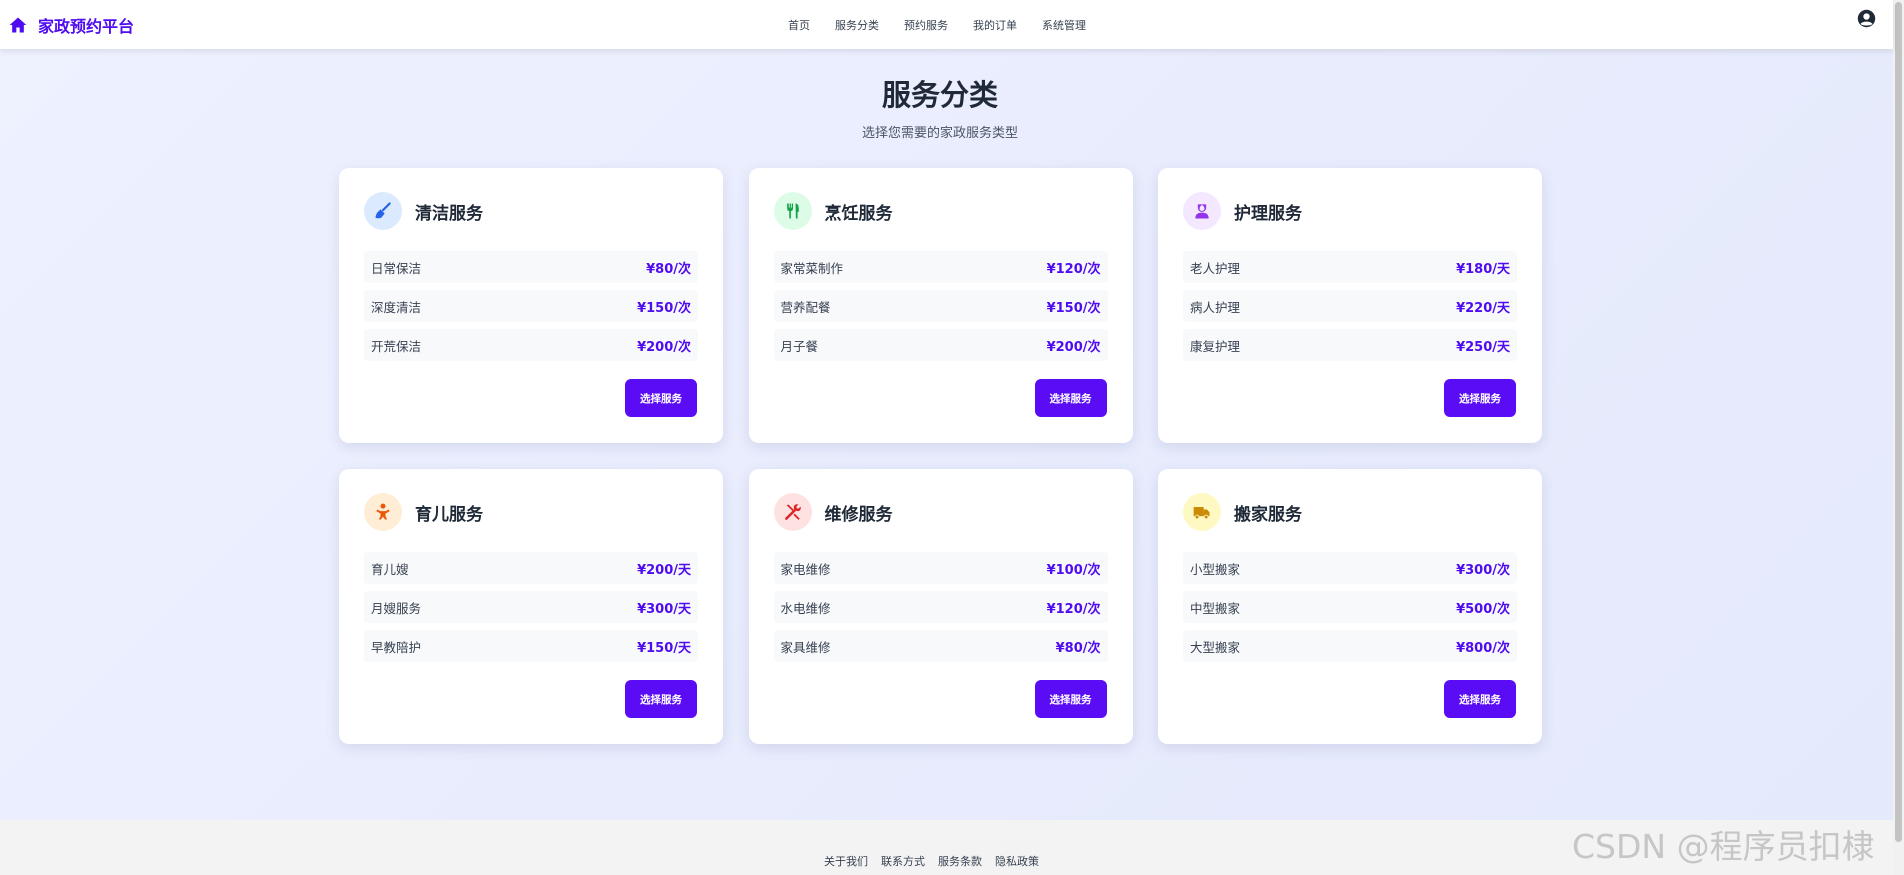 This screenshot has width=1904, height=875. I want to click on service-item: 水电维修 ¥120/次, so click(940, 607).